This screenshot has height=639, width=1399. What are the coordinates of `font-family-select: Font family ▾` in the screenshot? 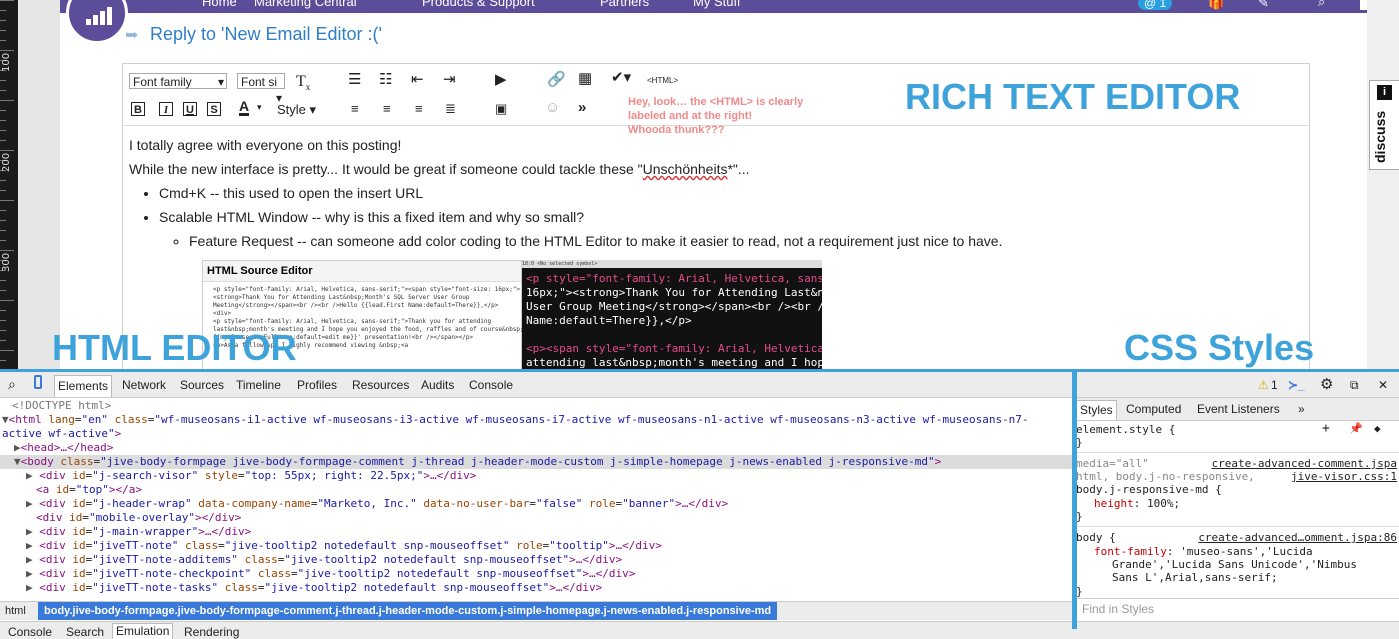 It's located at (178, 81).